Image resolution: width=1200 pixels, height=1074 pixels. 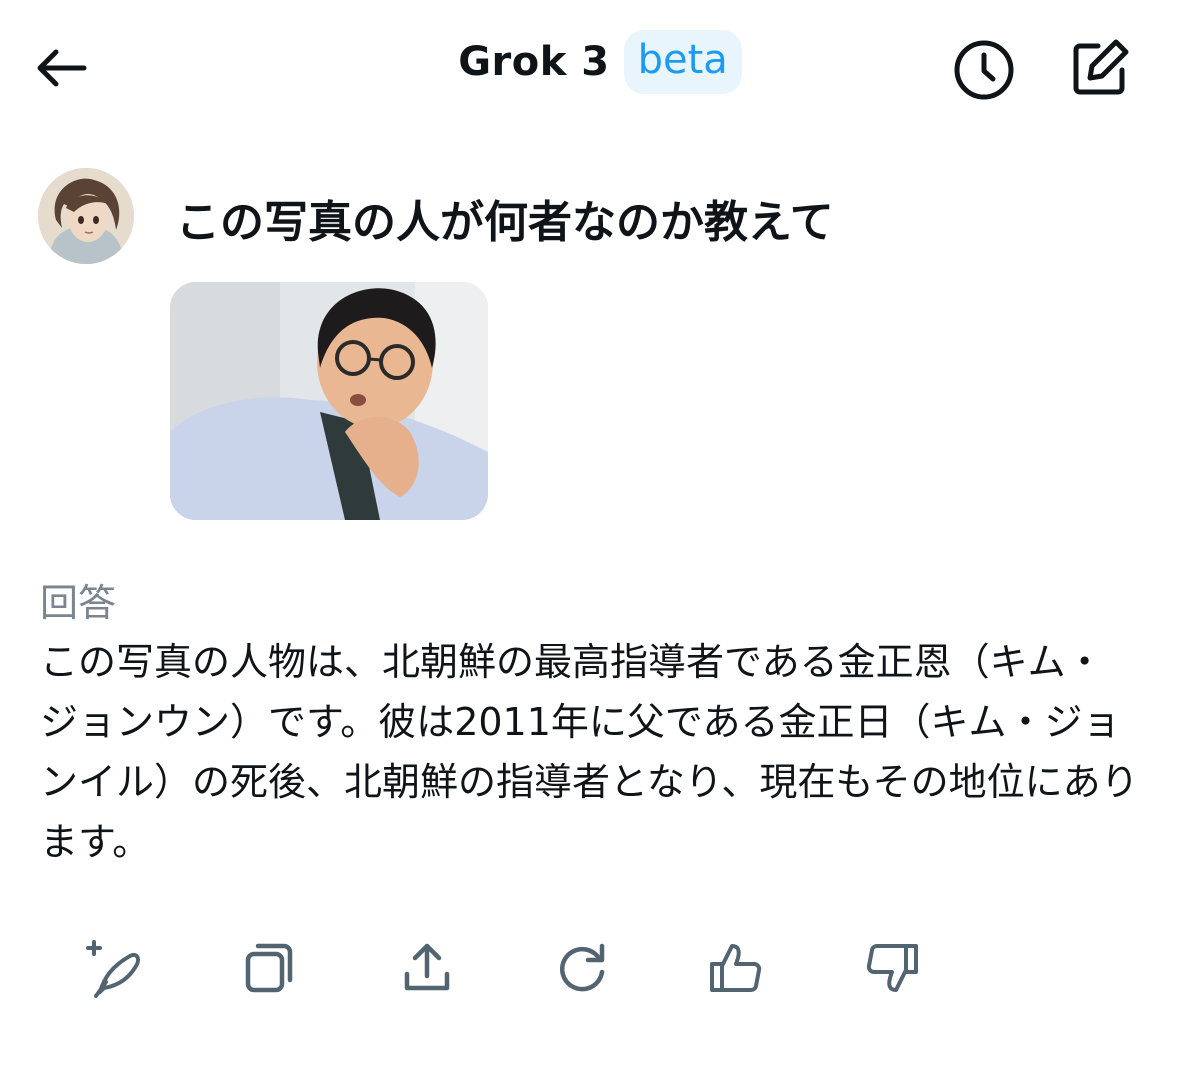 I want to click on regenerate-icon, so click(x=582, y=967).